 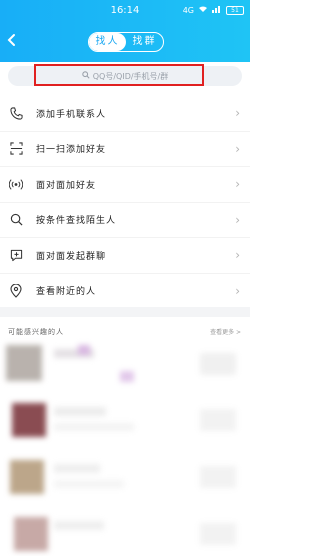 I want to click on radar-icon, so click(x=16, y=184).